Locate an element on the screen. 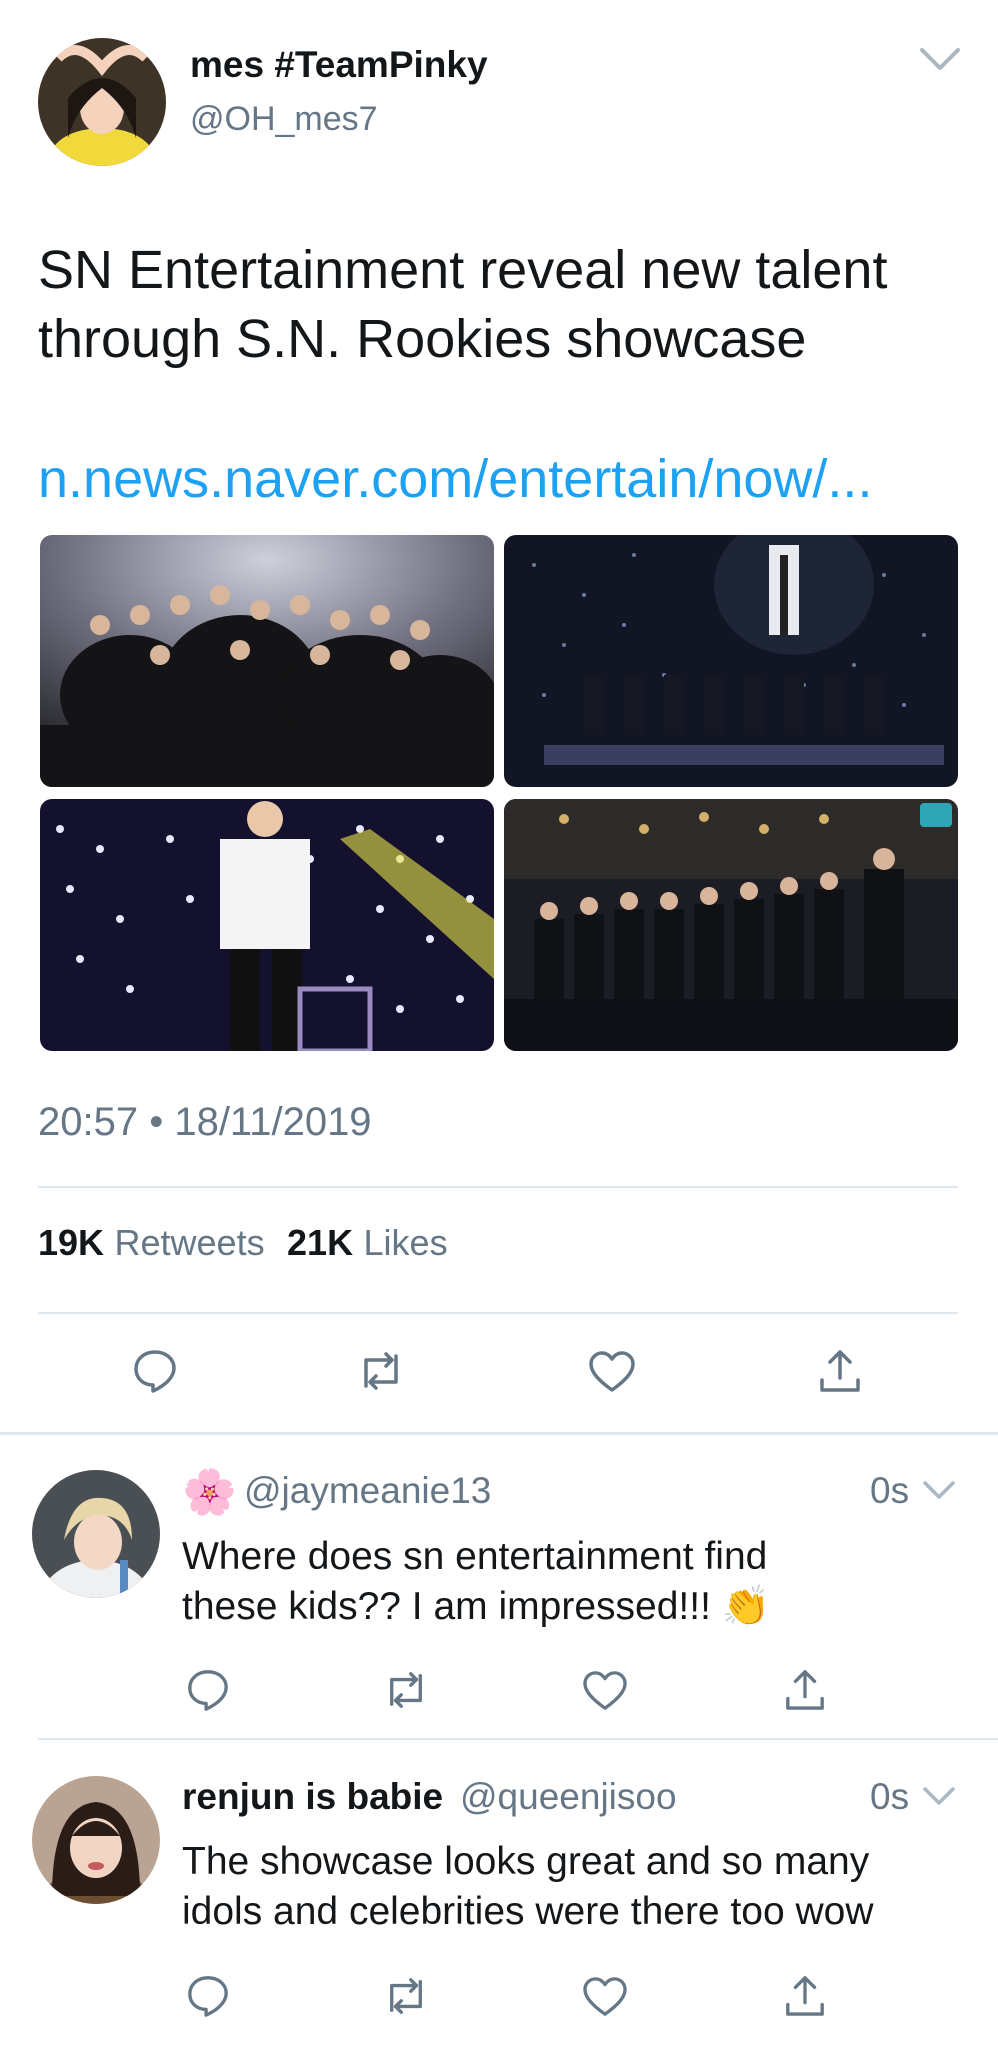 This screenshot has height=2048, width=998. reply-text-line: idols and celebrities were there too wow is located at coordinates (528, 1911).